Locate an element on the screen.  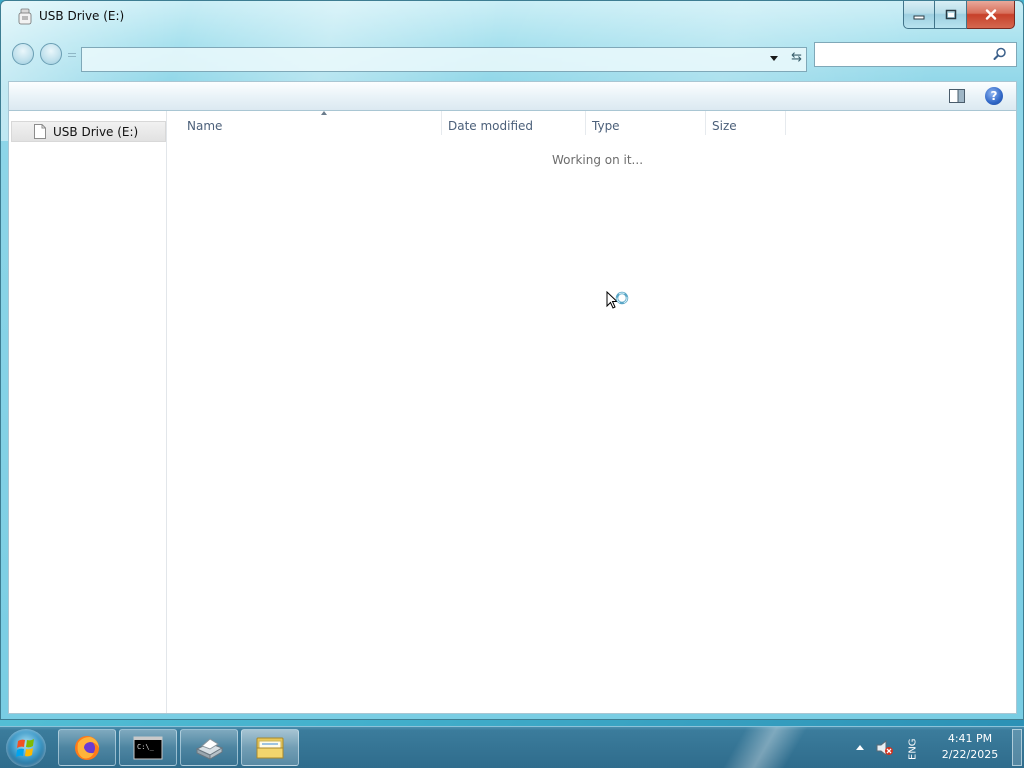
scanner-icon is located at coordinates (209, 748).